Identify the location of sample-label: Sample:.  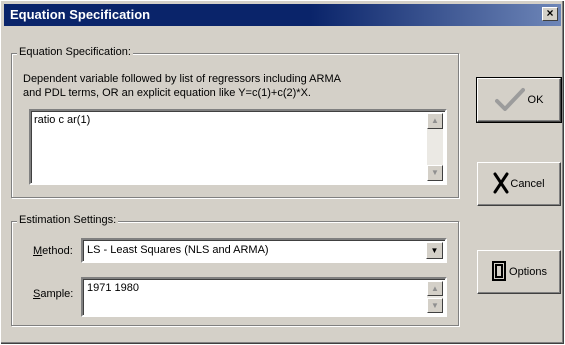
(53, 294).